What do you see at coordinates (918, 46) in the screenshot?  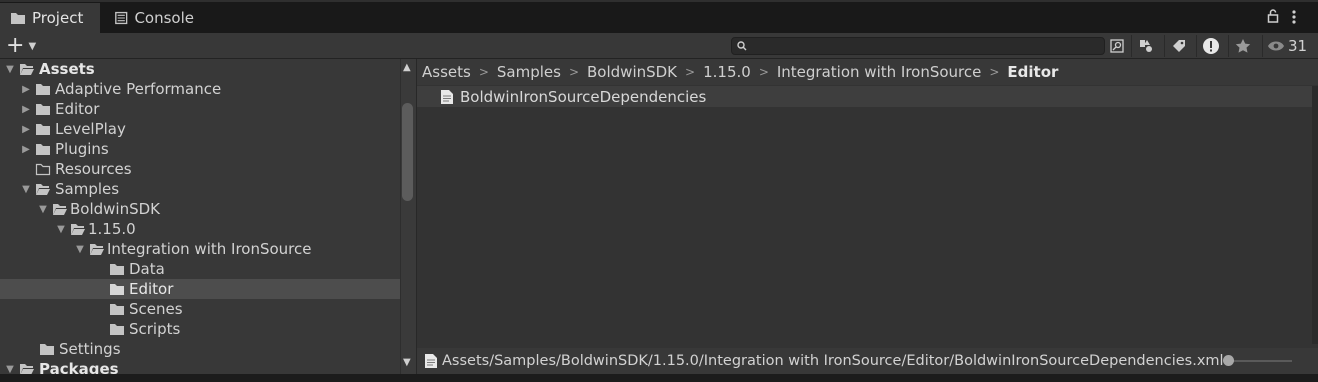 I see `search-input` at bounding box center [918, 46].